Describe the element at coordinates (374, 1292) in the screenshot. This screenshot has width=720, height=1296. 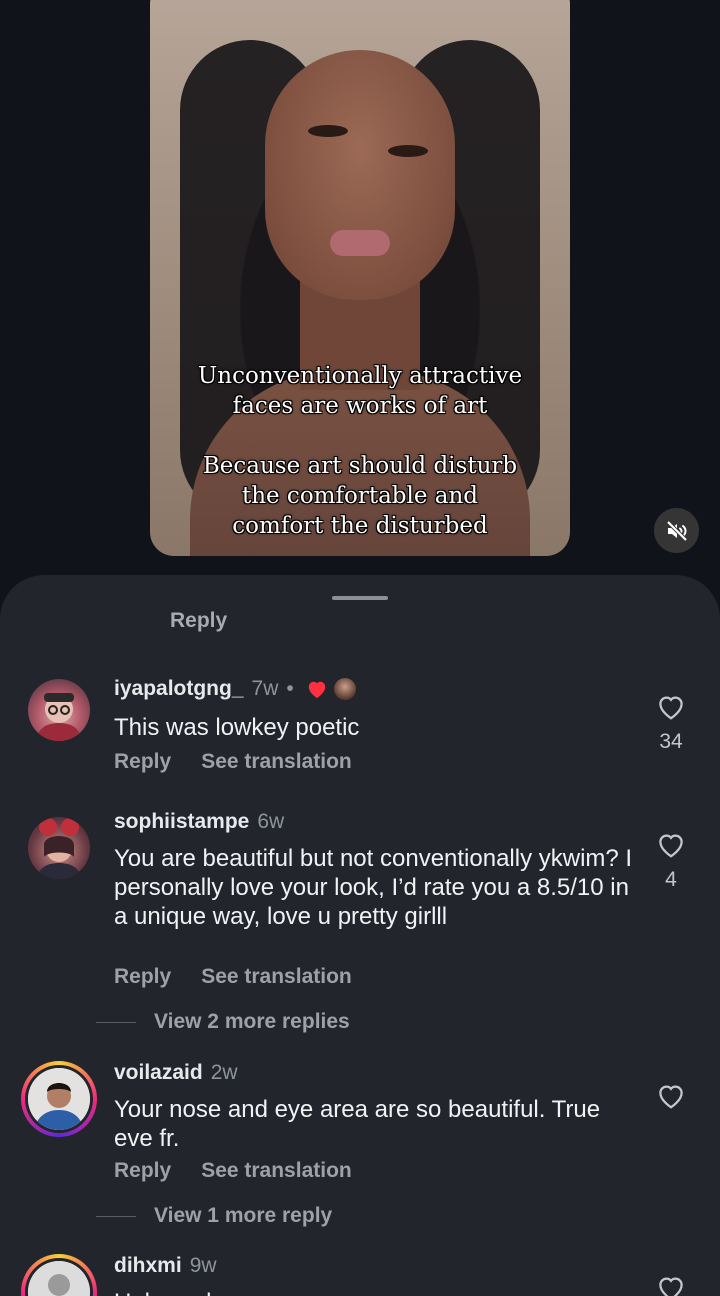
I see `comment-text: Unbound` at that location.